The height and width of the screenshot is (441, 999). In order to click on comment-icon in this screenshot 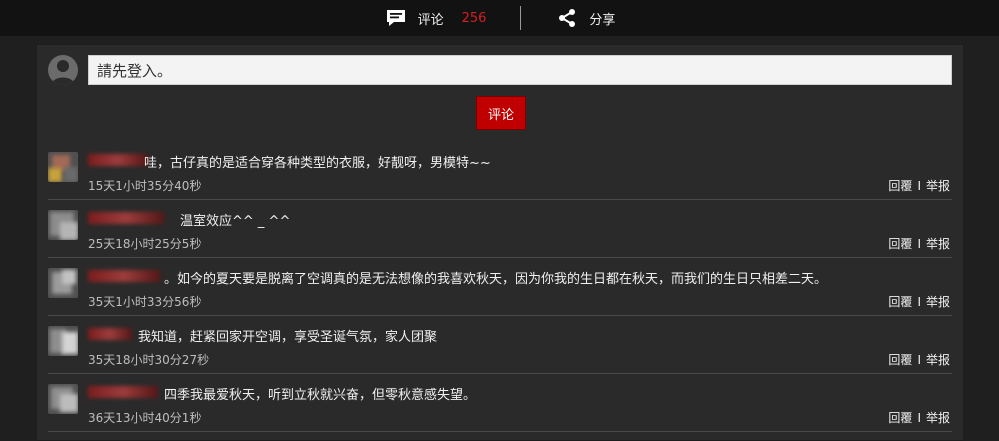, I will do `click(396, 18)`.